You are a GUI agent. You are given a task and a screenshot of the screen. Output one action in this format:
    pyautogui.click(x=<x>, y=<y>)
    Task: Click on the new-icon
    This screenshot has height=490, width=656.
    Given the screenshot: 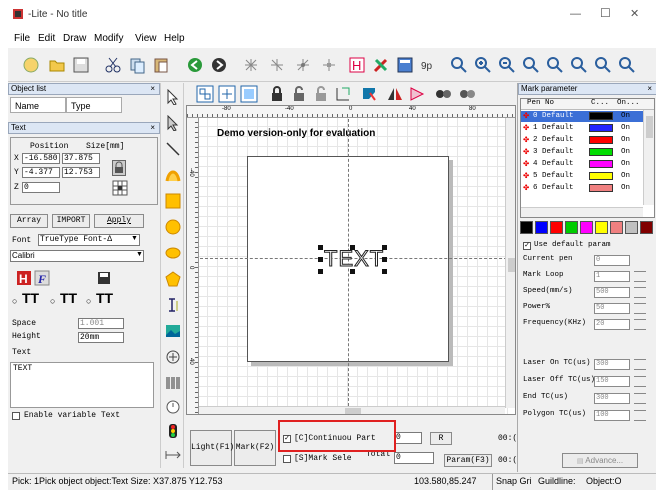 What is the action you would take?
    pyautogui.click(x=31, y=65)
    